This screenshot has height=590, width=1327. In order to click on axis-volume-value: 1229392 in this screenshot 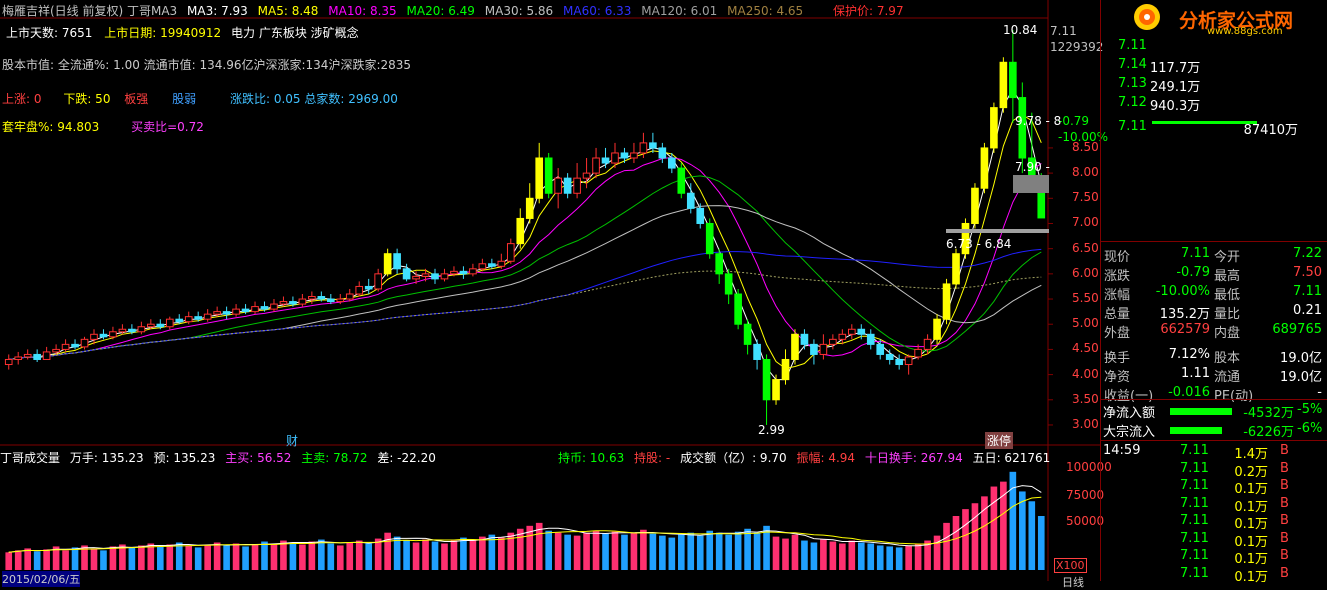, I will do `click(1077, 47)`.